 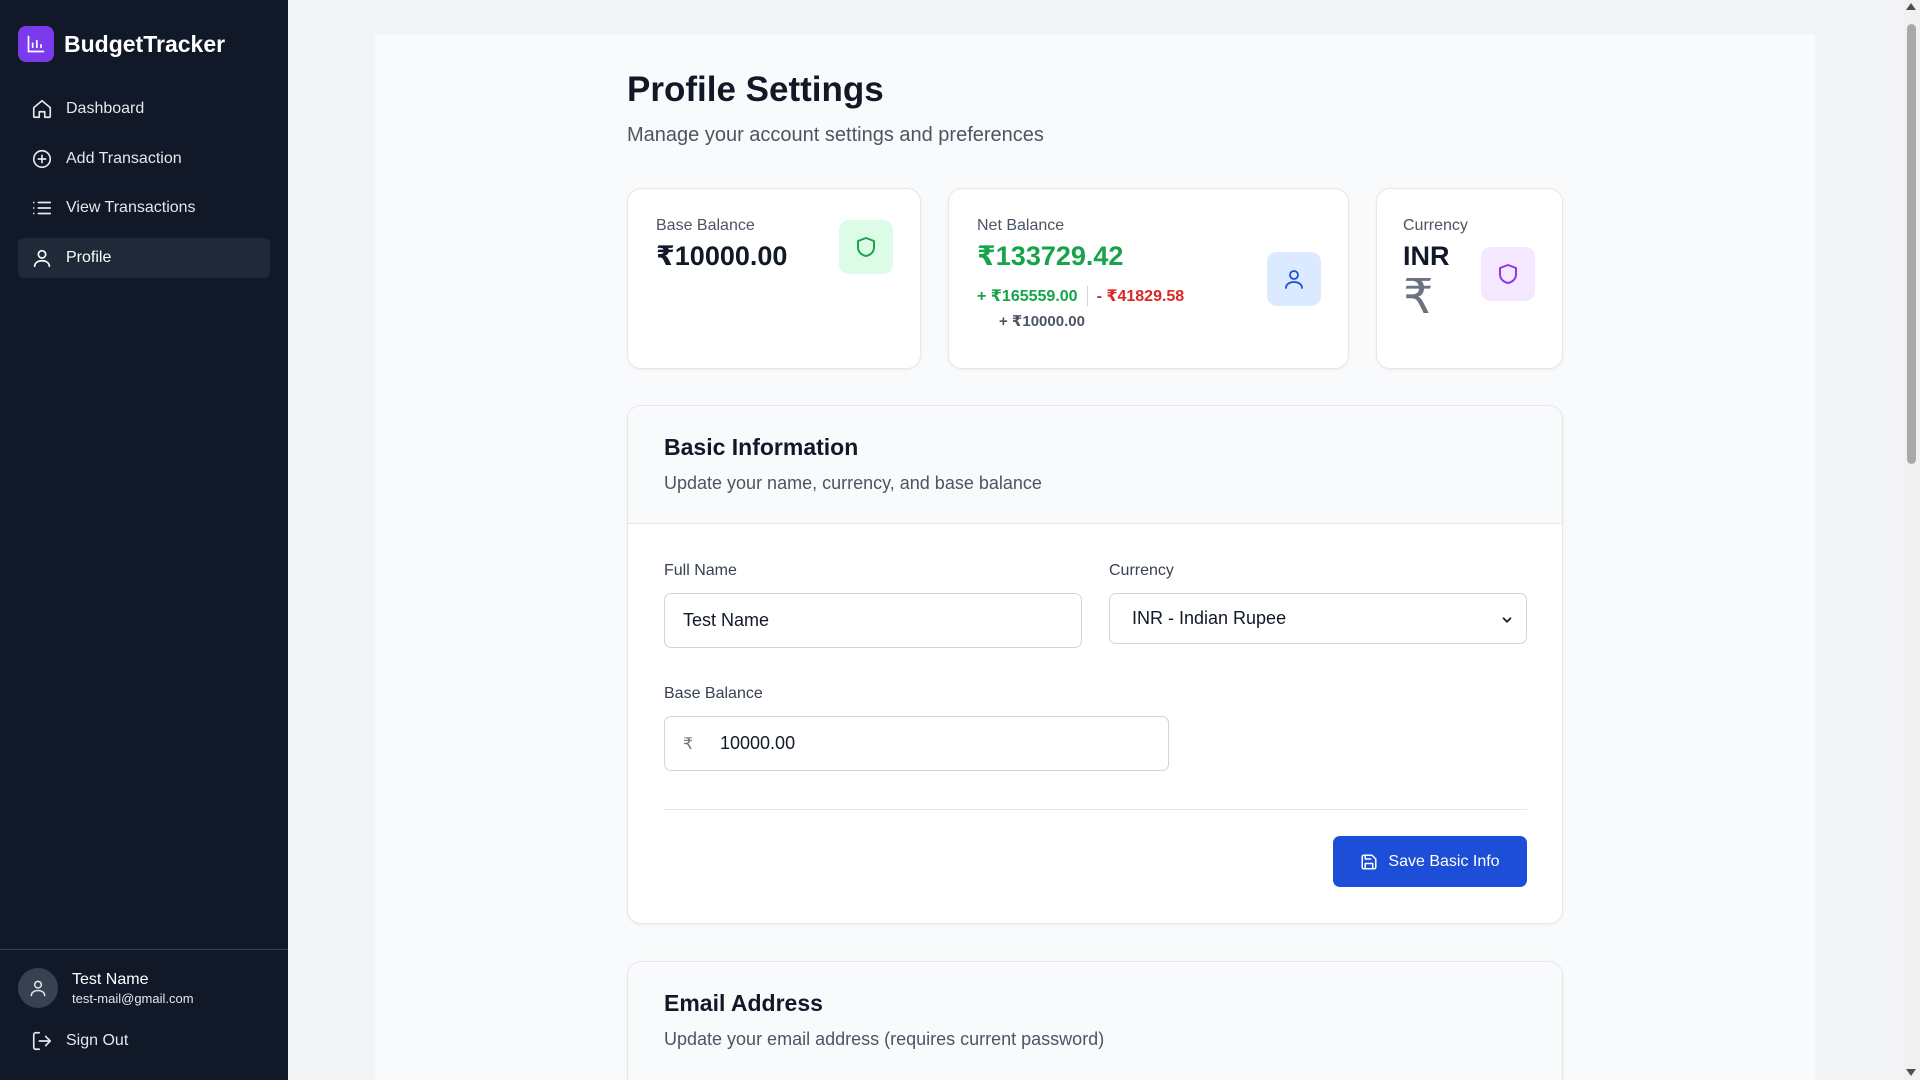 I want to click on bar-chart-icon, so click(x=36, y=44).